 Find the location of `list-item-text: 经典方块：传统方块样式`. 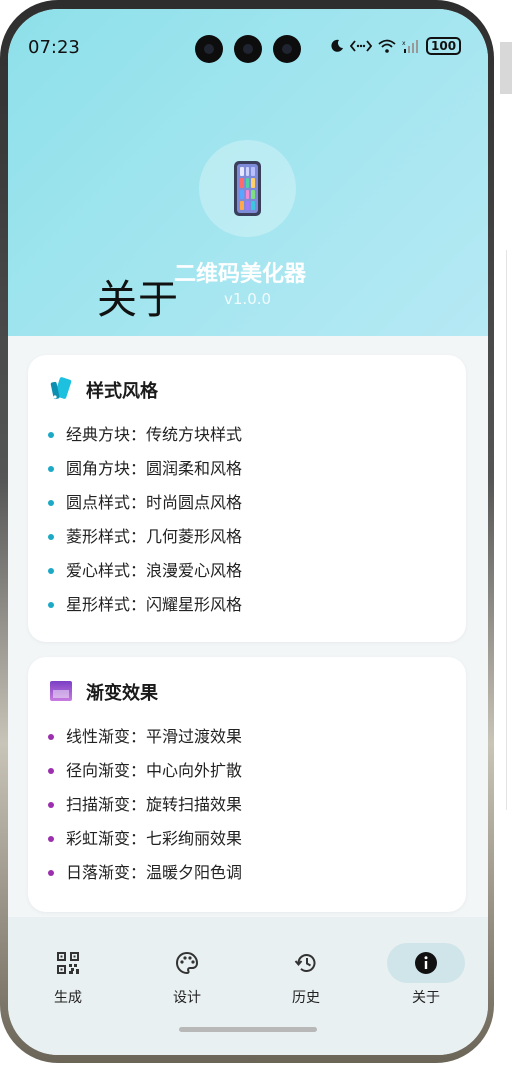

list-item-text: 经典方块：传统方块样式 is located at coordinates (154, 434).